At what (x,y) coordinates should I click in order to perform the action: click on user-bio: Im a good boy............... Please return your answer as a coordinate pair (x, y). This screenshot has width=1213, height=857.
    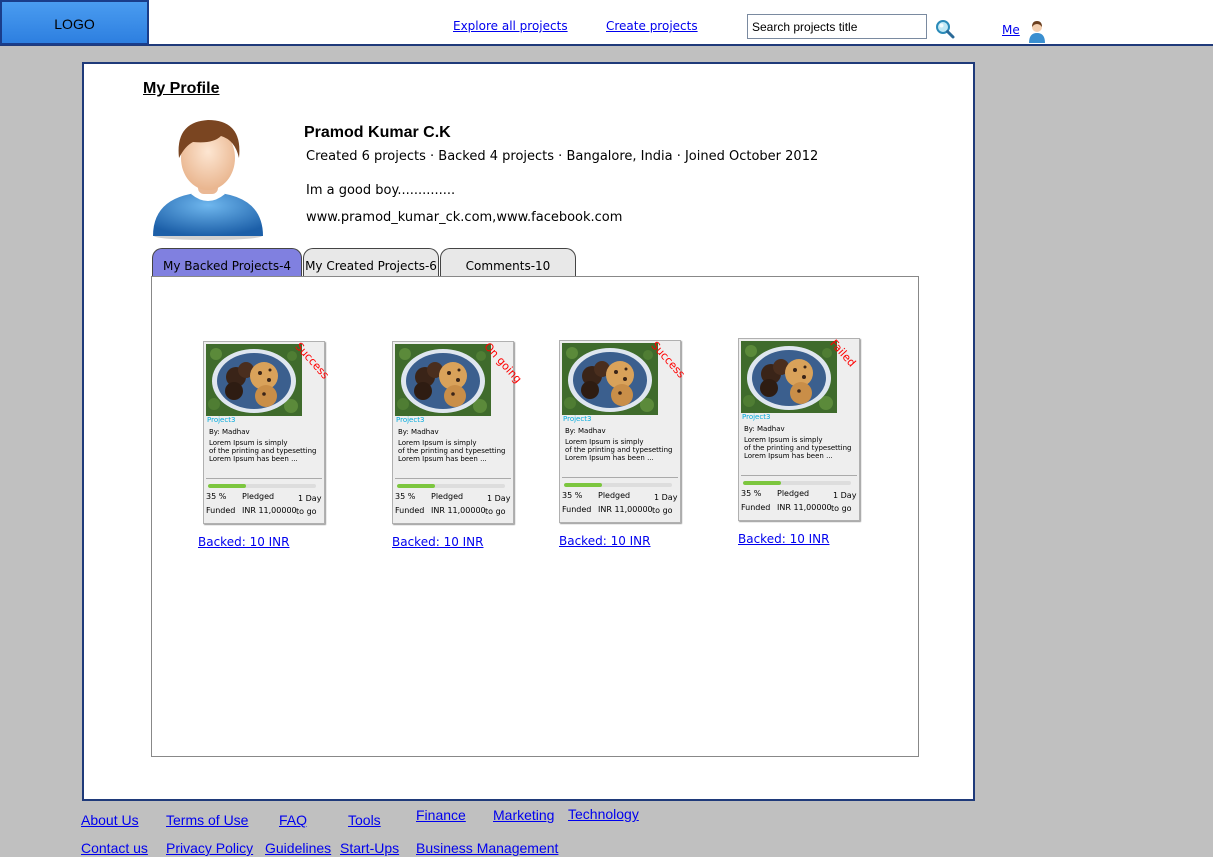
    Looking at the image, I should click on (381, 190).